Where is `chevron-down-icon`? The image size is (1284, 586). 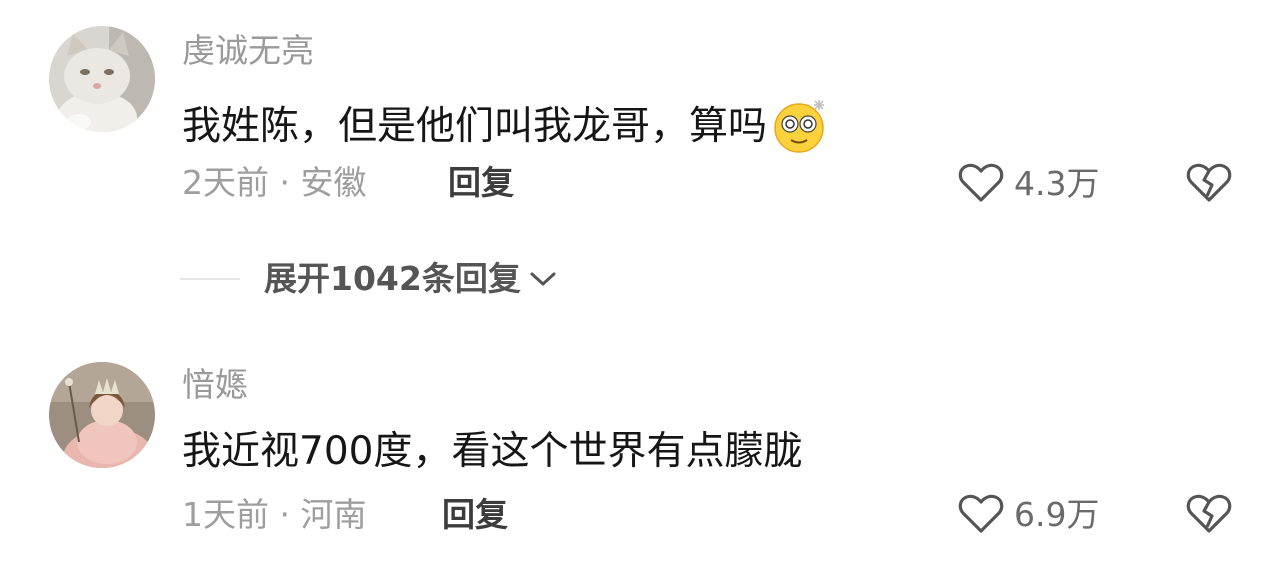 chevron-down-icon is located at coordinates (543, 278).